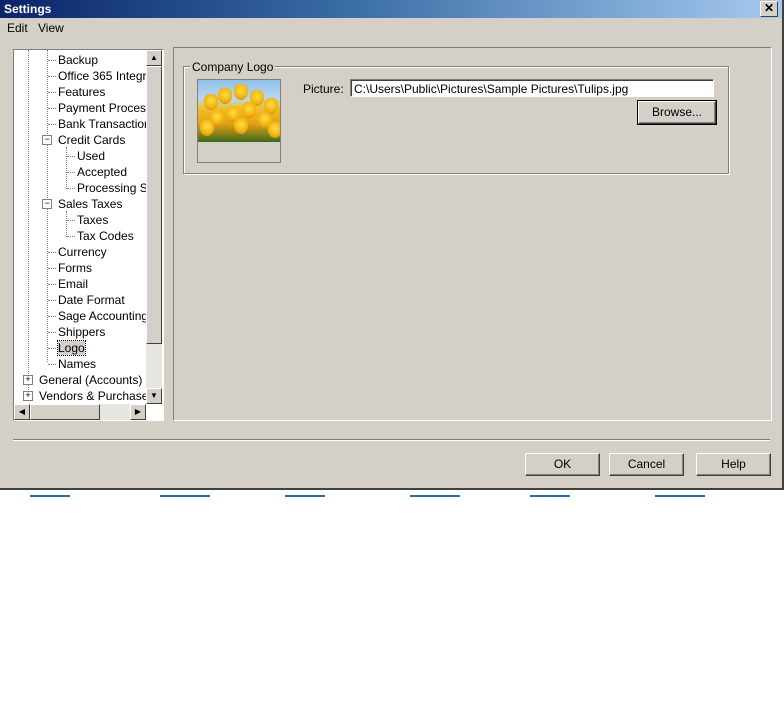 The image size is (784, 728). What do you see at coordinates (769, 9) in the screenshot?
I see `close-icon: ✕` at bounding box center [769, 9].